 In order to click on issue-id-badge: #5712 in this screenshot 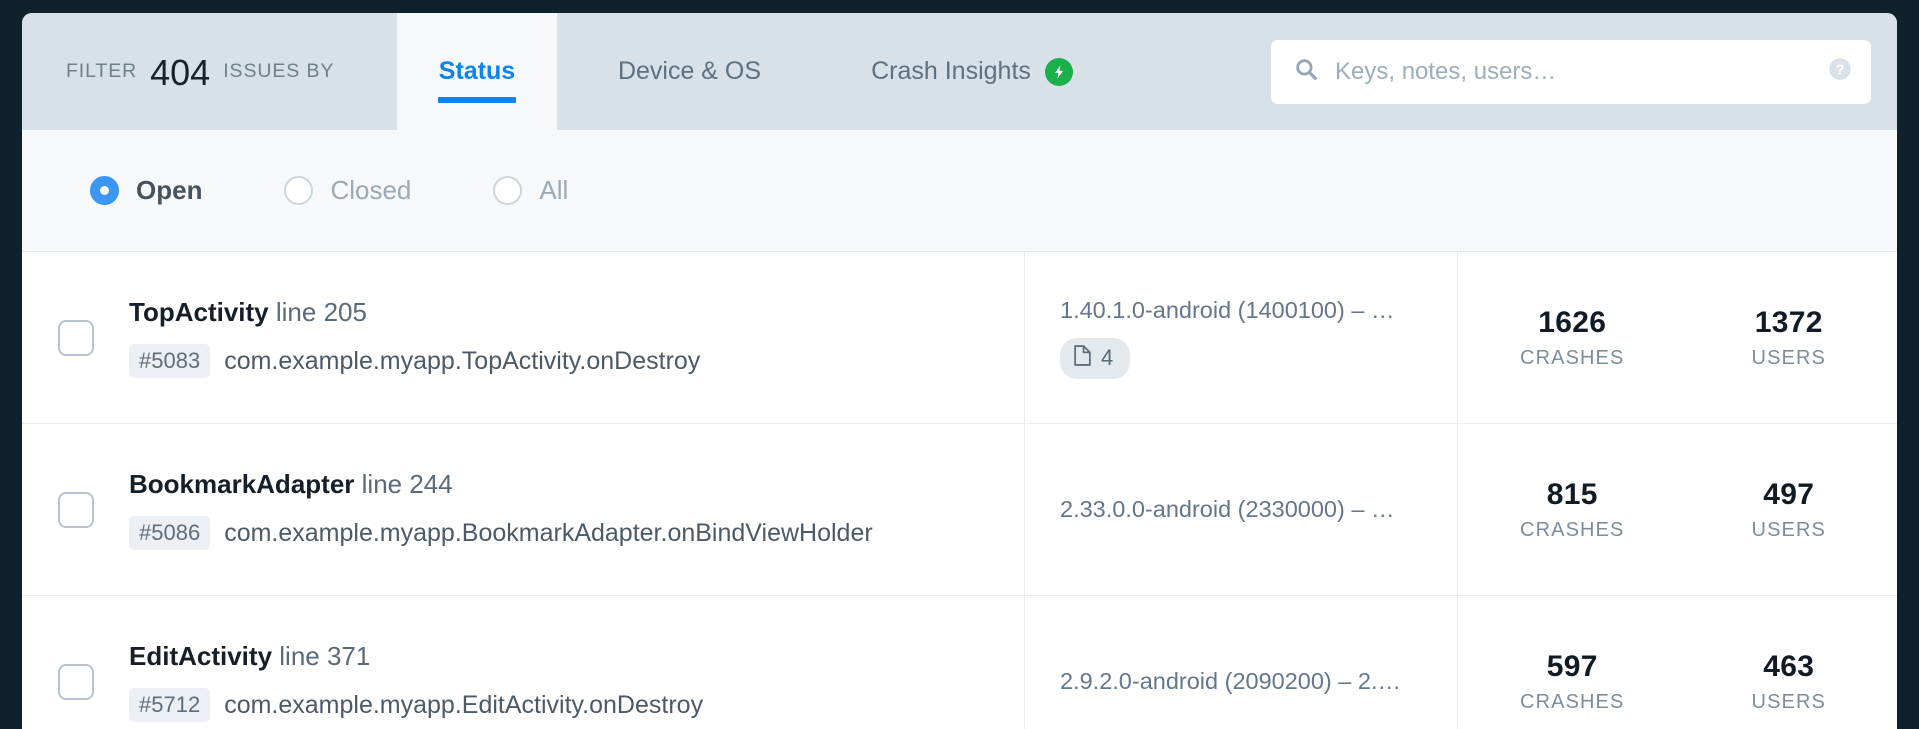, I will do `click(170, 705)`.